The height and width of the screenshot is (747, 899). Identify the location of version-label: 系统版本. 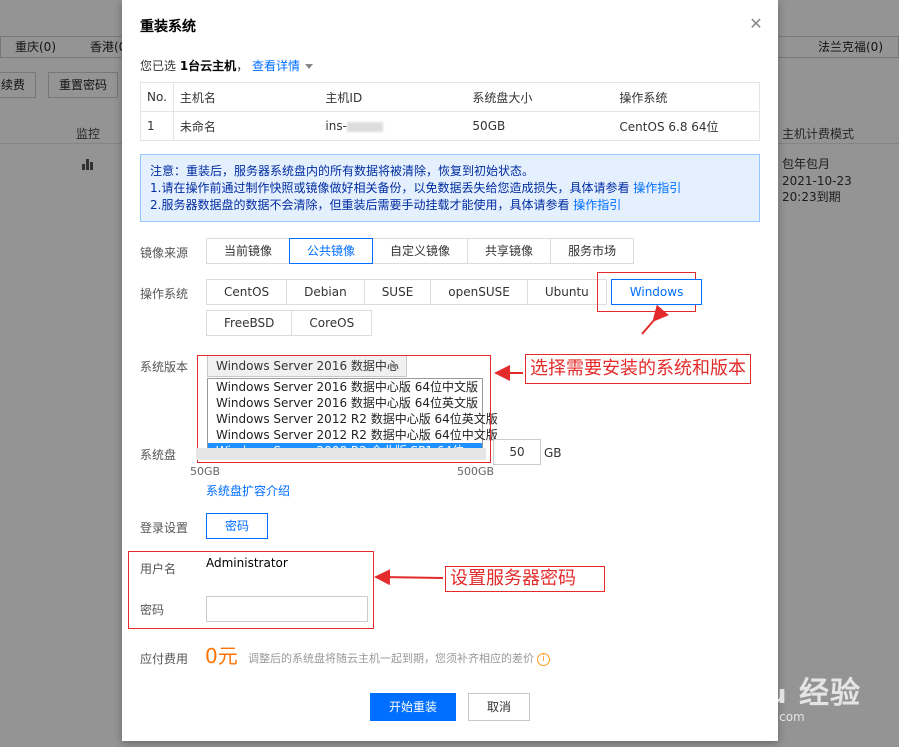
(164, 367).